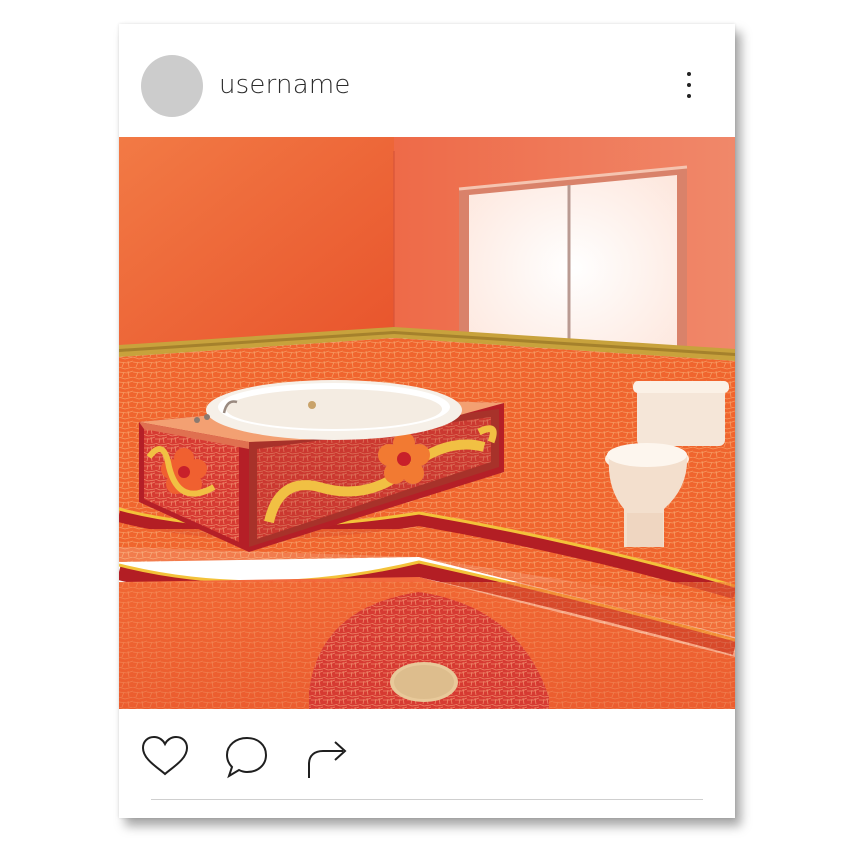  Describe the element at coordinates (427, 759) in the screenshot. I see `post-actions` at that location.